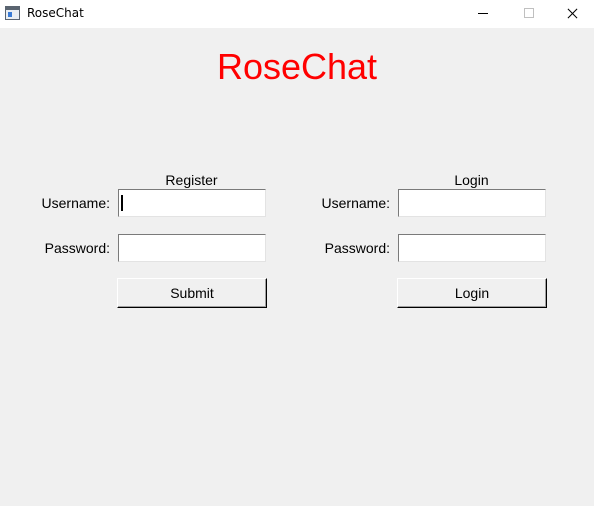 This screenshot has width=594, height=506. What do you see at coordinates (191, 180) in the screenshot?
I see `register-title: Register` at bounding box center [191, 180].